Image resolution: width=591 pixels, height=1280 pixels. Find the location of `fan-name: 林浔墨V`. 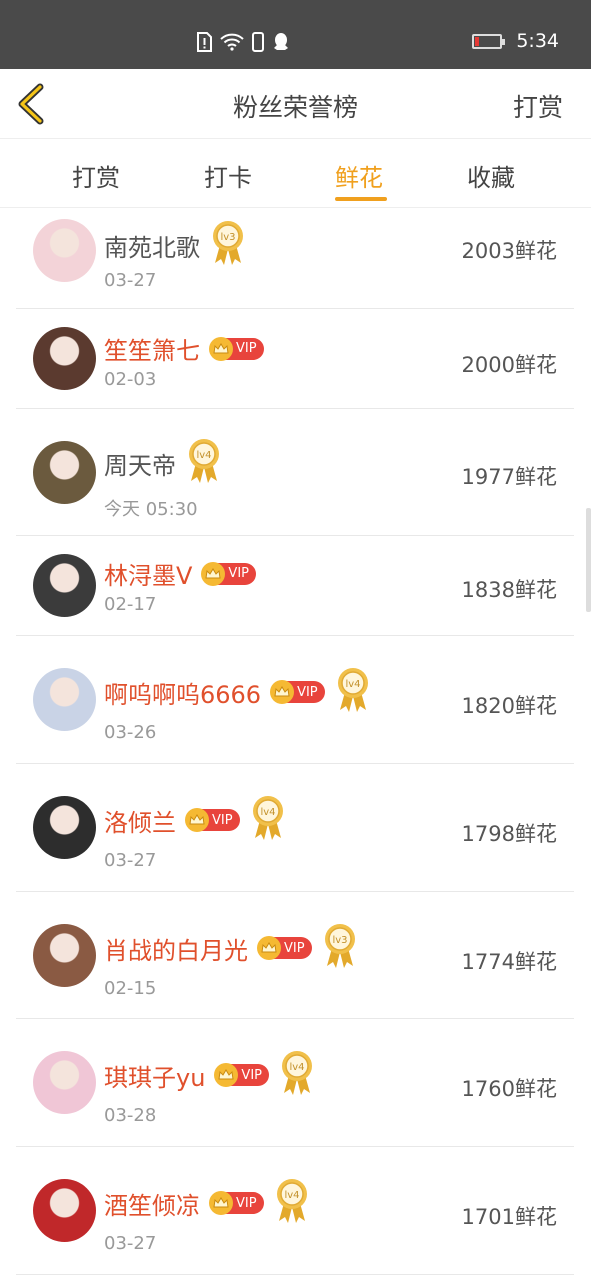

fan-name: 林浔墨V is located at coordinates (148, 576).